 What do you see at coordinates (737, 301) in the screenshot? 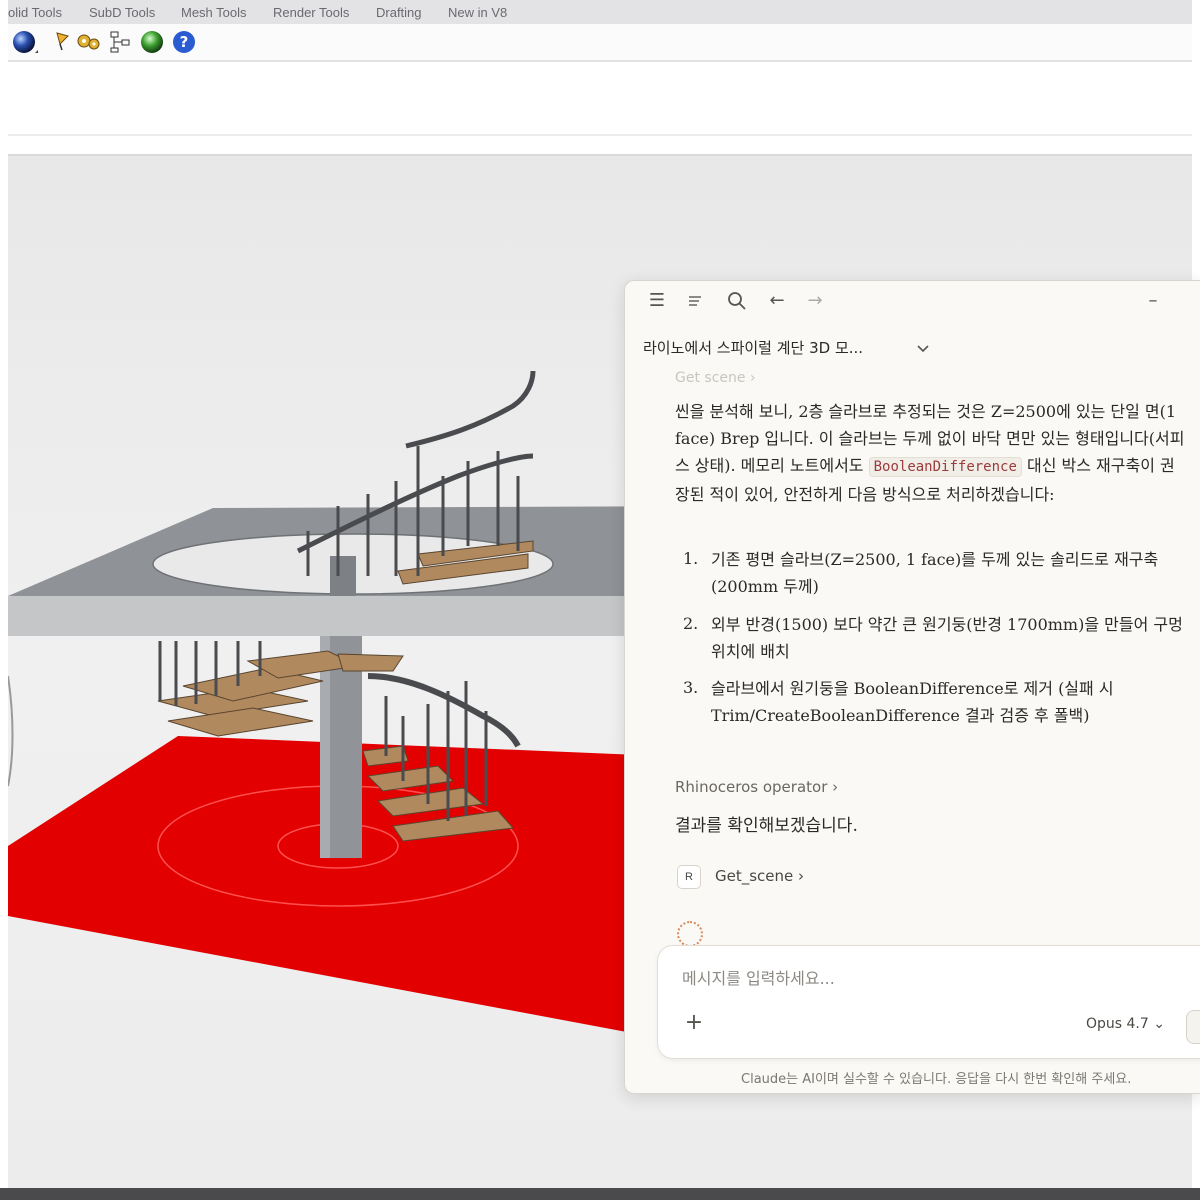
I see `search-icon` at bounding box center [737, 301].